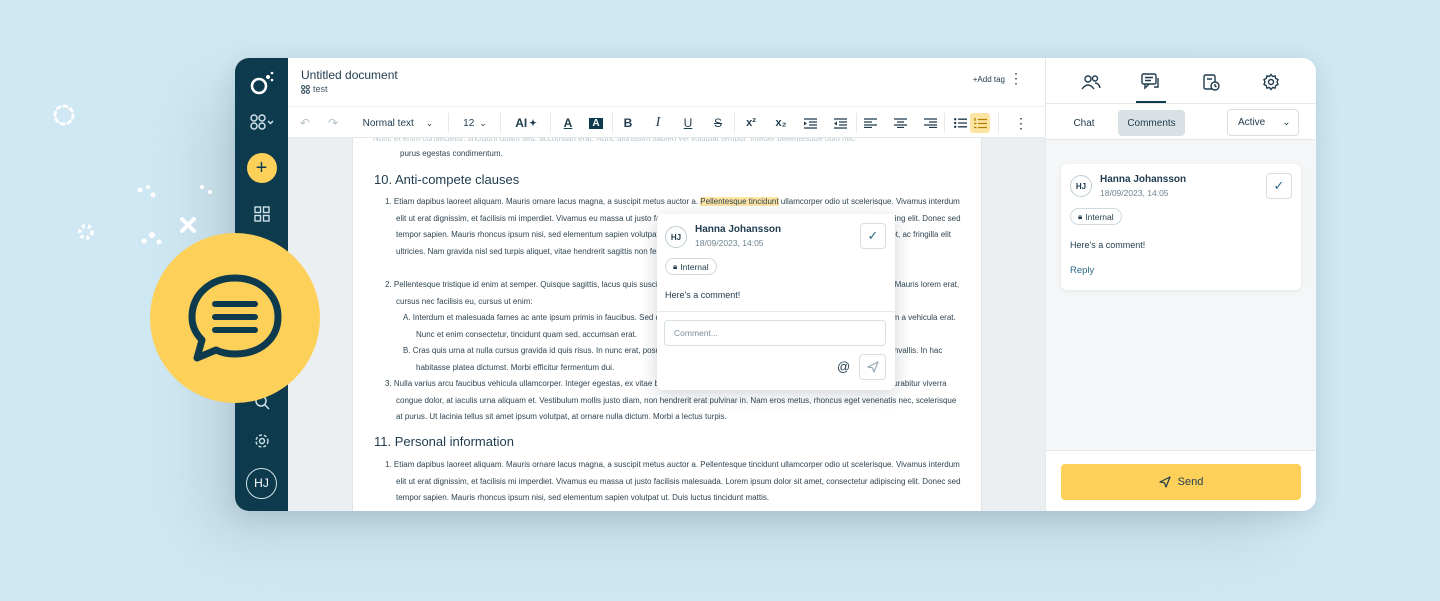  I want to click on tab-comments: Comments, so click(1151, 123).